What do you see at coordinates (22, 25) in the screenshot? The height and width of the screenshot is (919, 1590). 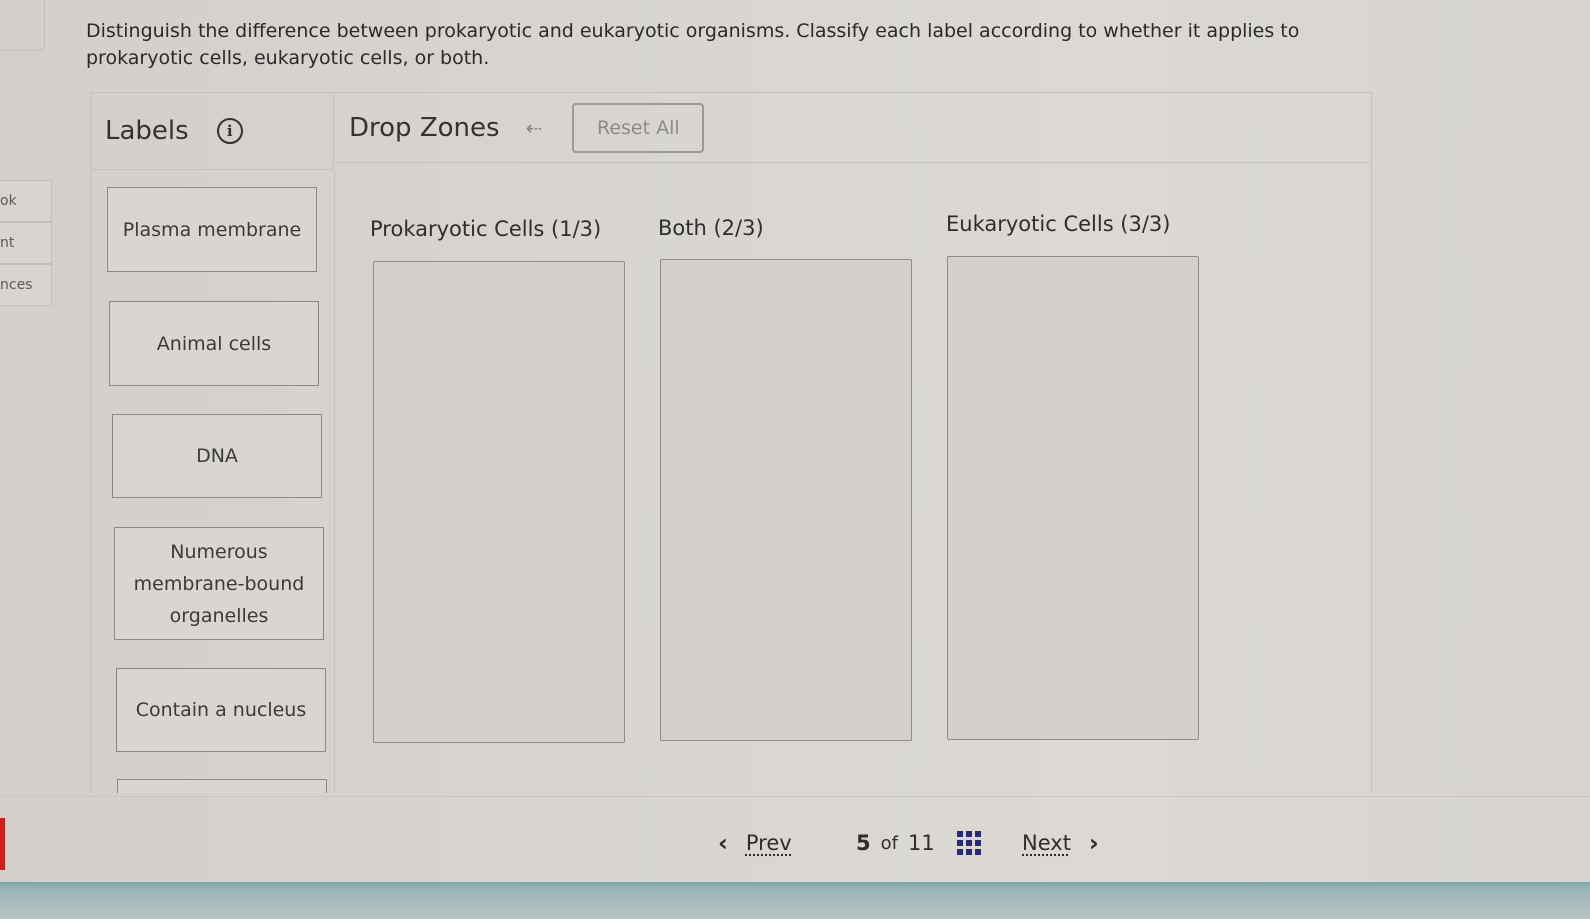 I see `top-corner-tab` at bounding box center [22, 25].